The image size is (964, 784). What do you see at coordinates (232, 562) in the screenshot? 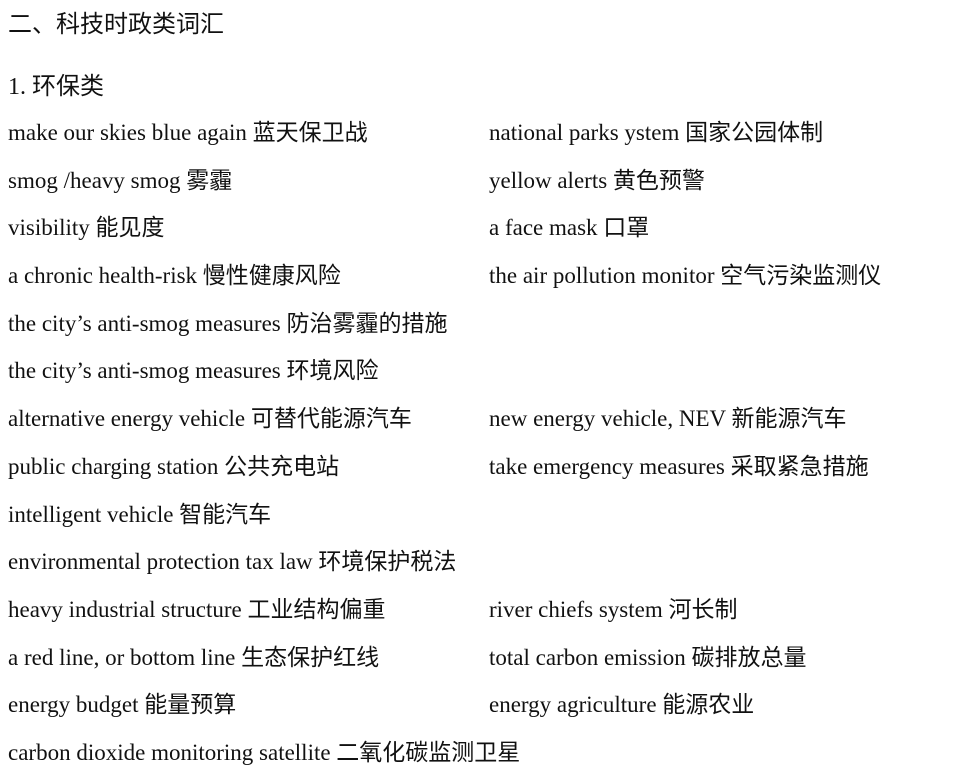
I see `vocabulary-term: environmental protection tax law 环境保护税法` at bounding box center [232, 562].